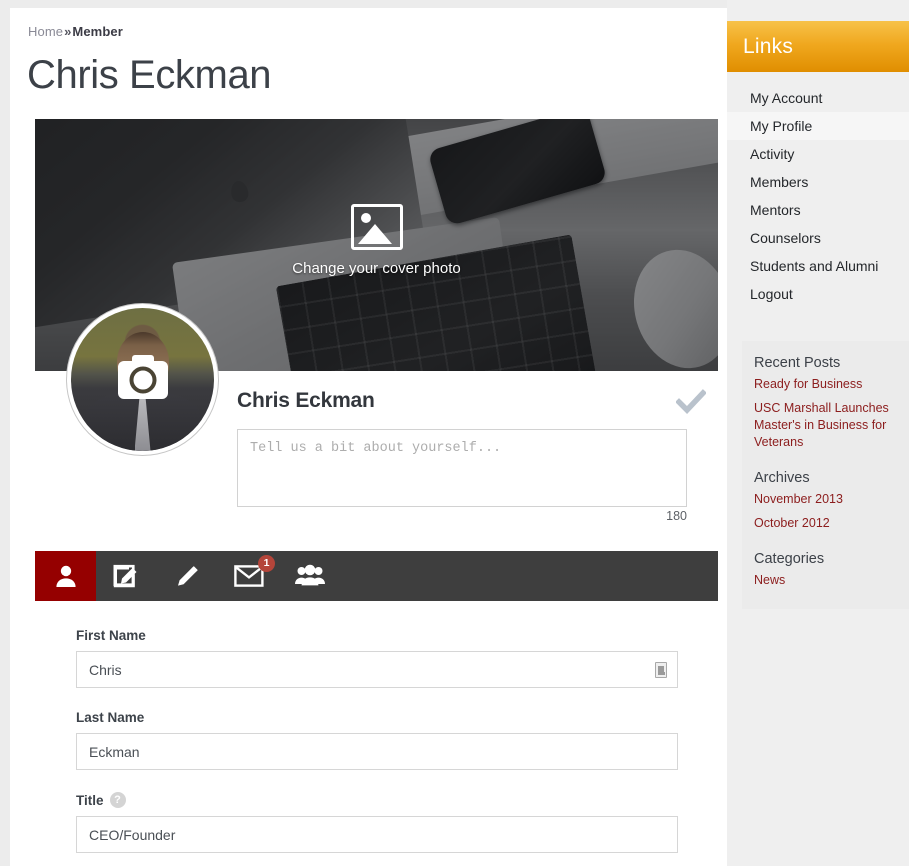  What do you see at coordinates (248, 576) in the screenshot?
I see `tab-messages: 1` at bounding box center [248, 576].